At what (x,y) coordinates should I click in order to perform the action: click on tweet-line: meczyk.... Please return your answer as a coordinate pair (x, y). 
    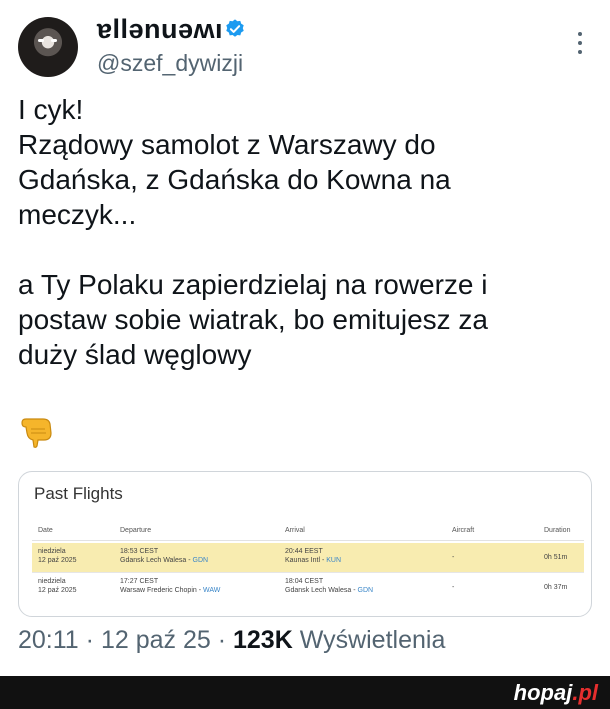
    Looking at the image, I should click on (77, 214).